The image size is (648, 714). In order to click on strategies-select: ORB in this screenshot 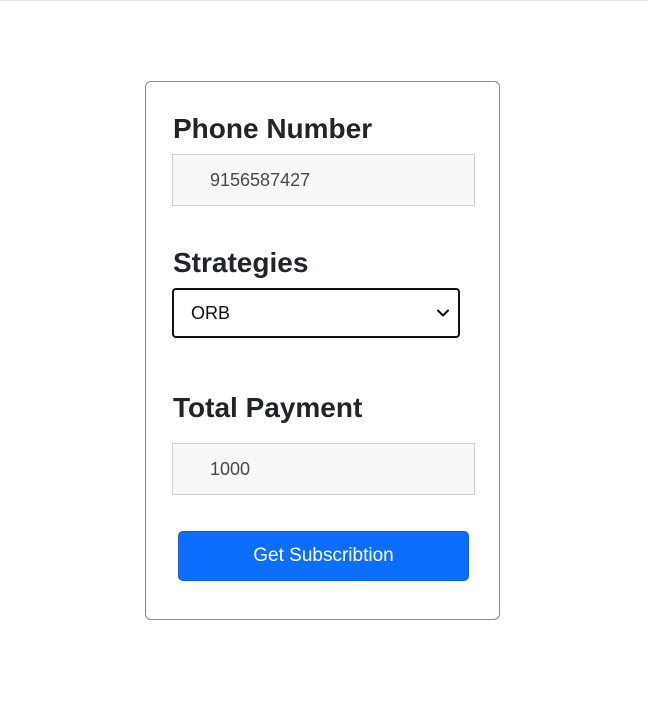, I will do `click(316, 313)`.